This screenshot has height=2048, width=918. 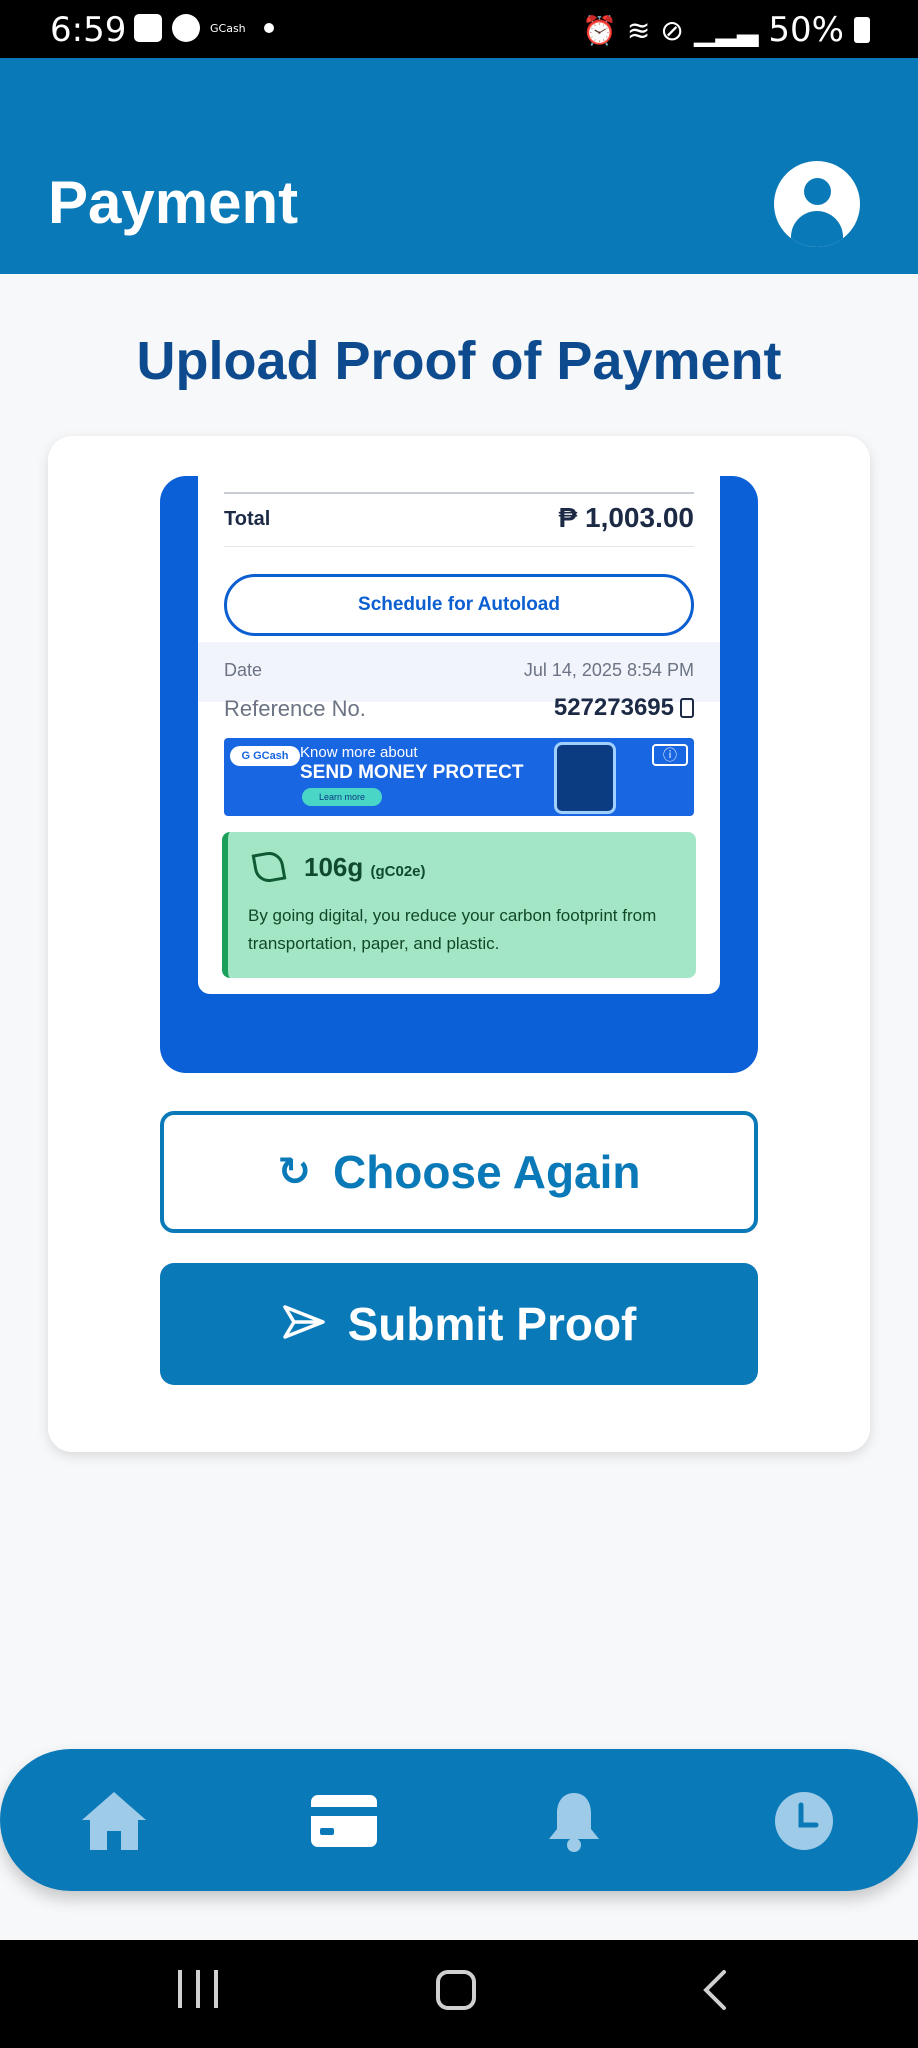 What do you see at coordinates (269, 867) in the screenshot?
I see `leaf-icon` at bounding box center [269, 867].